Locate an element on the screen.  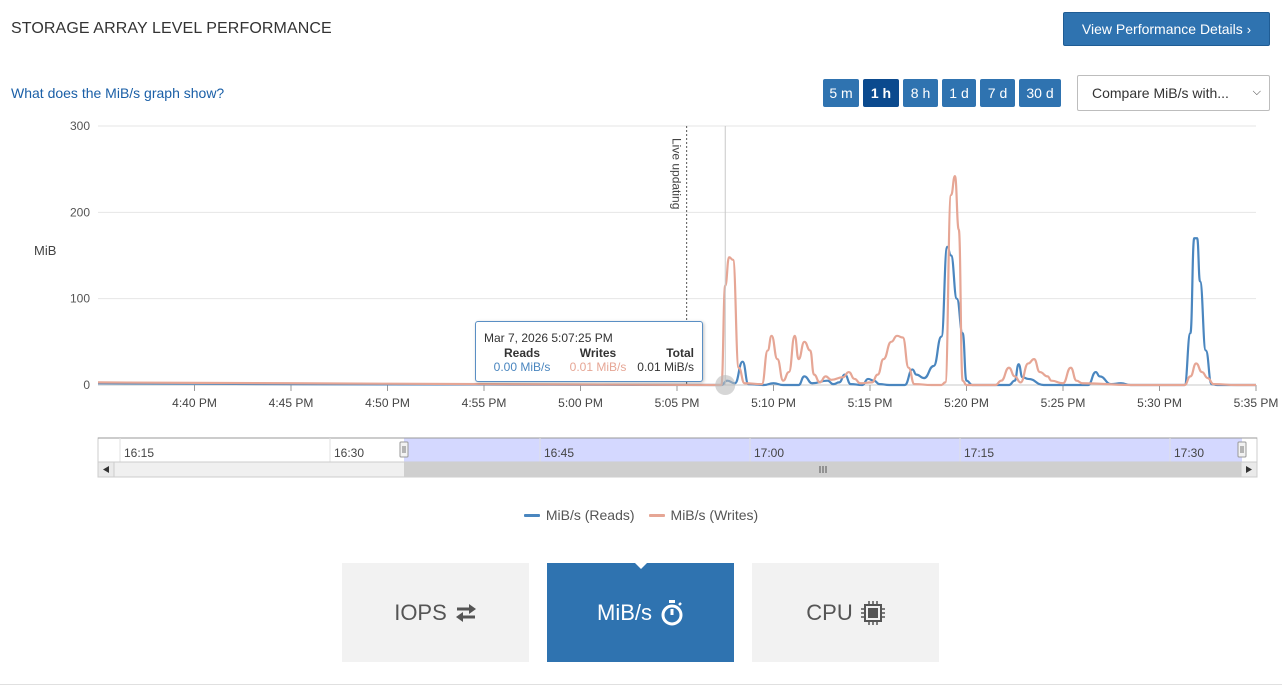
navigator-label: 16:30 is located at coordinates (349, 453).